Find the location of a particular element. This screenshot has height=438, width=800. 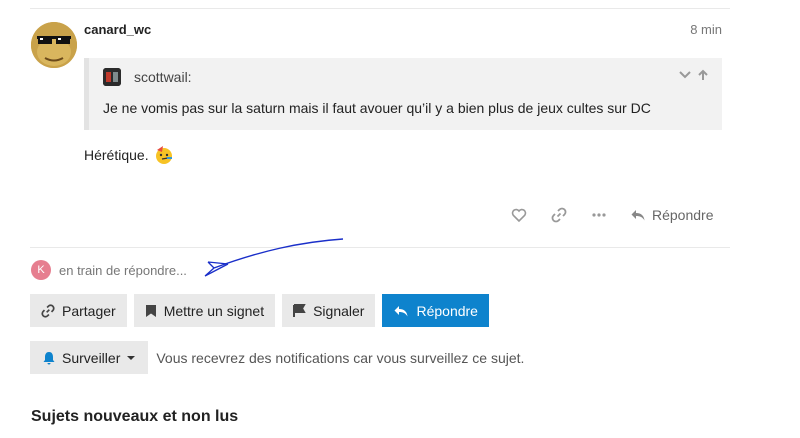

flag-icon is located at coordinates (299, 310).